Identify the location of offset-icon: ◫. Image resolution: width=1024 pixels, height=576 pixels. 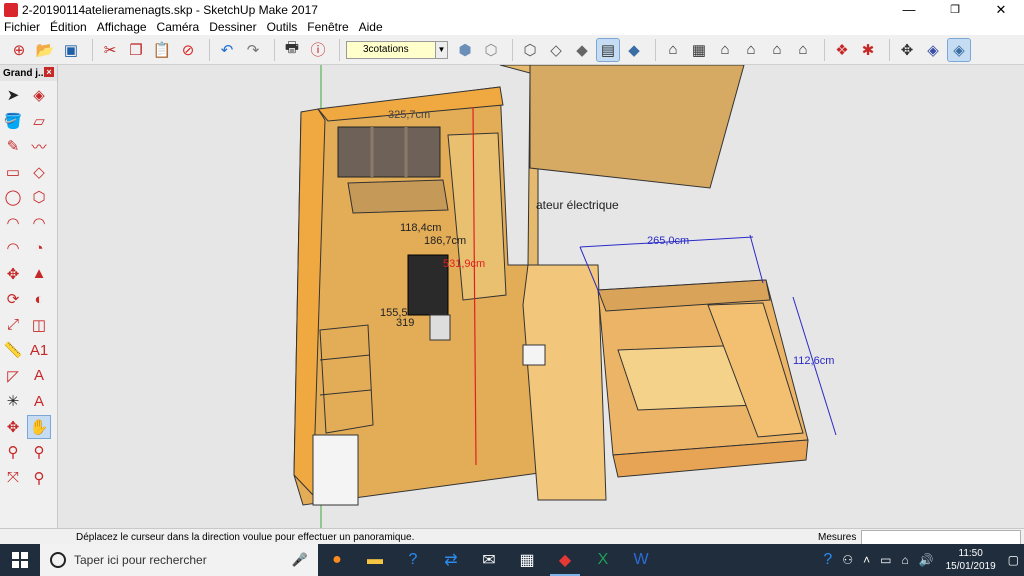
(39, 325).